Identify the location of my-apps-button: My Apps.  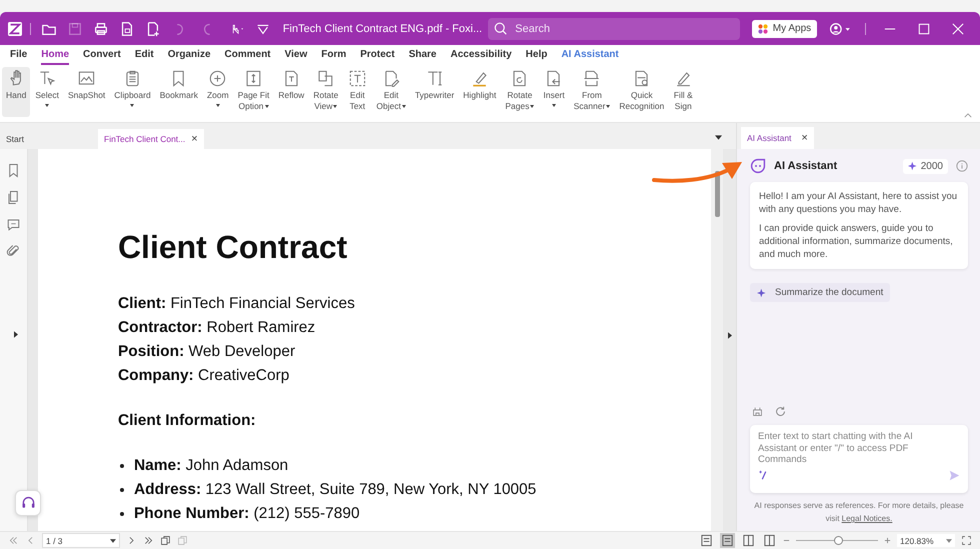
(785, 29).